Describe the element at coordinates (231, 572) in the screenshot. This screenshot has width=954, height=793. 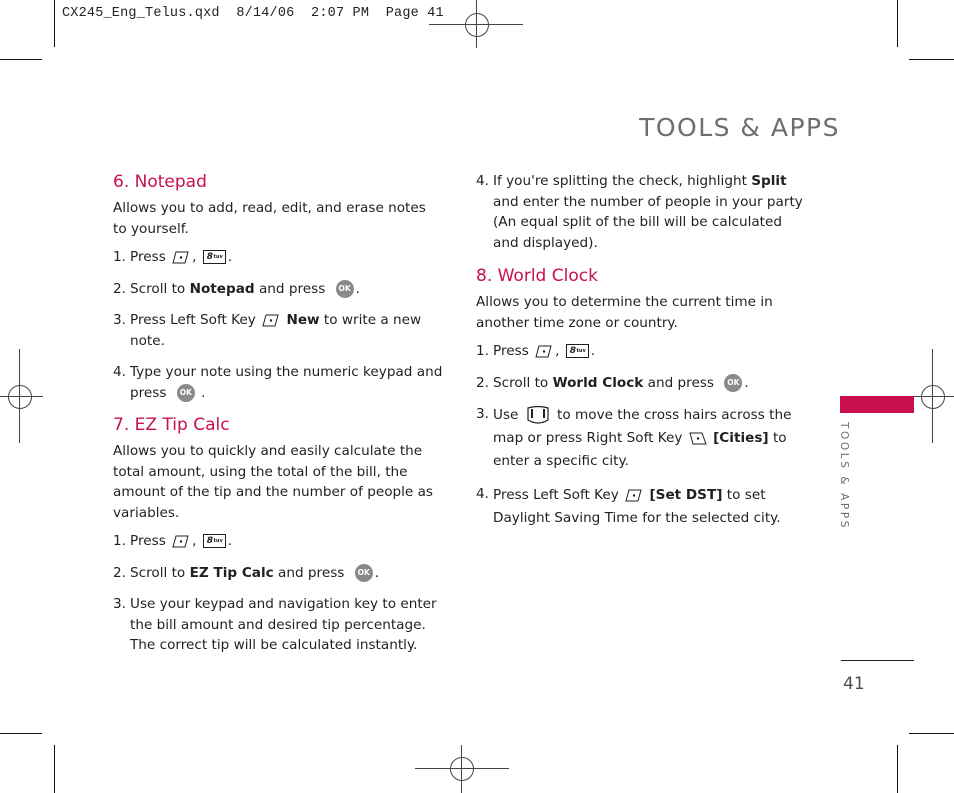
I see `menu-item-ez-tip-calc: EZ Tip Calc` at that location.